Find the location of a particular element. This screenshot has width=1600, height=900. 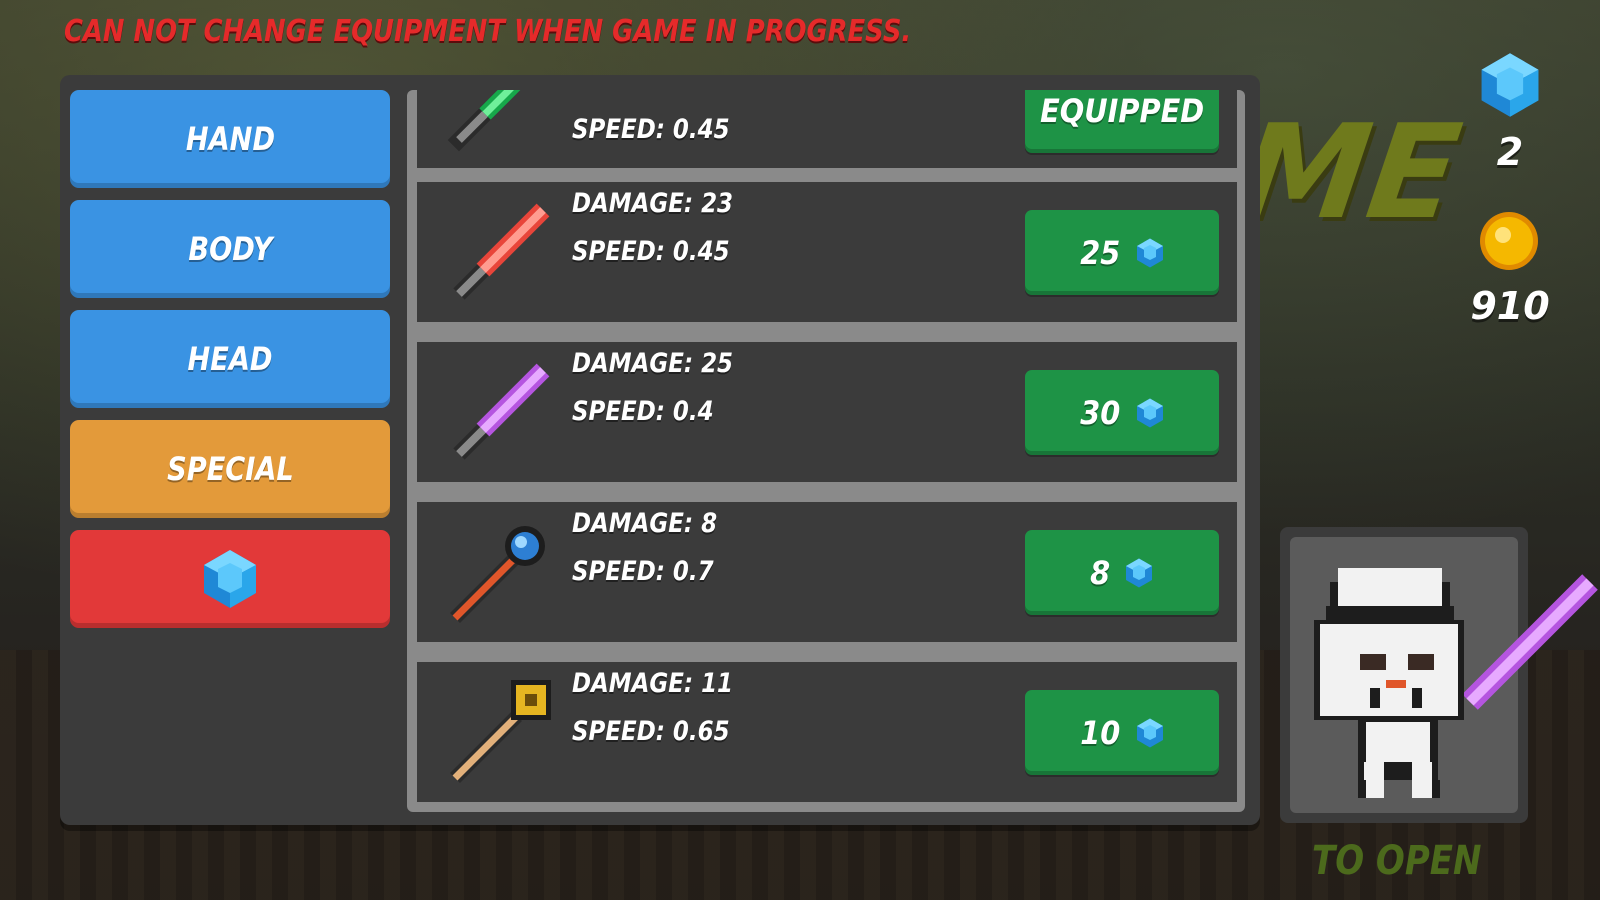

coin-count: 910 is located at coordinates (1510, 306).